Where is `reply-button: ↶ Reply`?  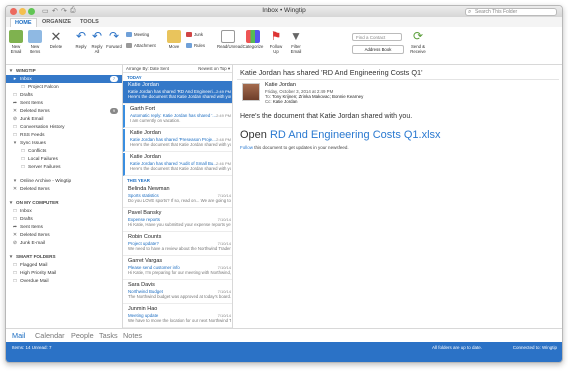 reply-button: ↶ Reply is located at coordinates (81, 40).